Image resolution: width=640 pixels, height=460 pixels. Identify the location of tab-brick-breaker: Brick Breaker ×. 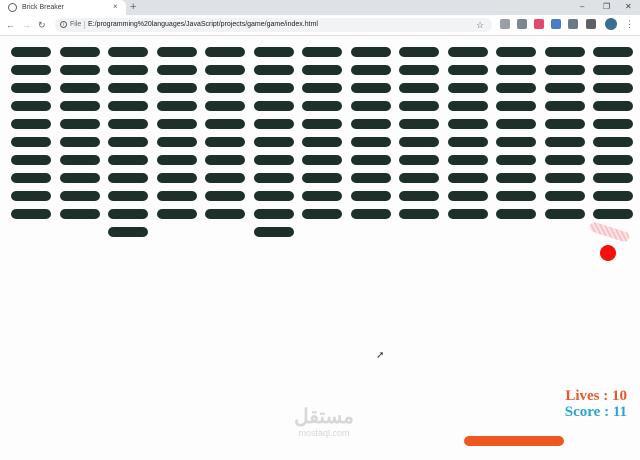
(63, 7).